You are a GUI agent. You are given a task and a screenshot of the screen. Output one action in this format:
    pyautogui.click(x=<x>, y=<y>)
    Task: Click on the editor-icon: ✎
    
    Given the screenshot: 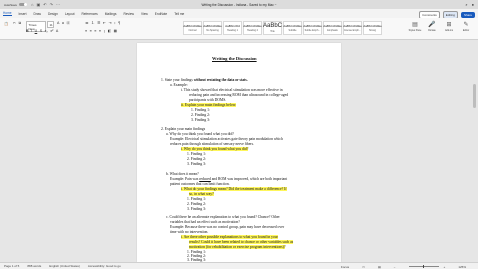 What is the action you would take?
    pyautogui.click(x=466, y=25)
    